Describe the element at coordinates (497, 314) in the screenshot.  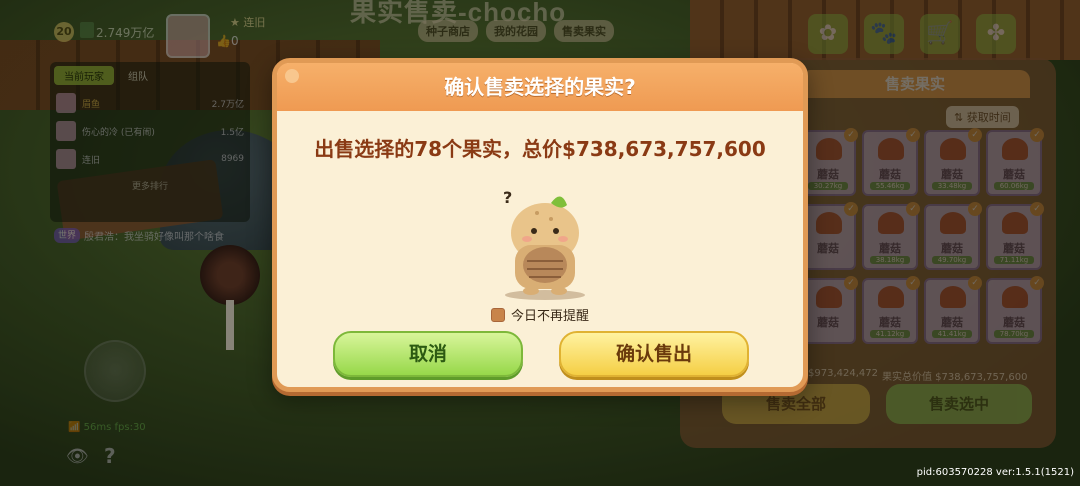
I see `reminder-checkbox` at that location.